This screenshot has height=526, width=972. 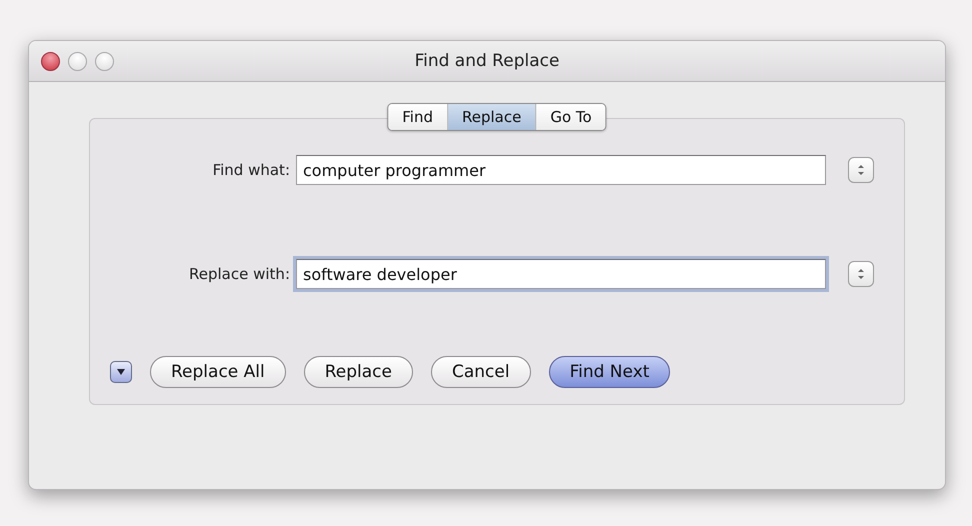 What do you see at coordinates (218, 372) in the screenshot?
I see `dialog-button: Replace All` at bounding box center [218, 372].